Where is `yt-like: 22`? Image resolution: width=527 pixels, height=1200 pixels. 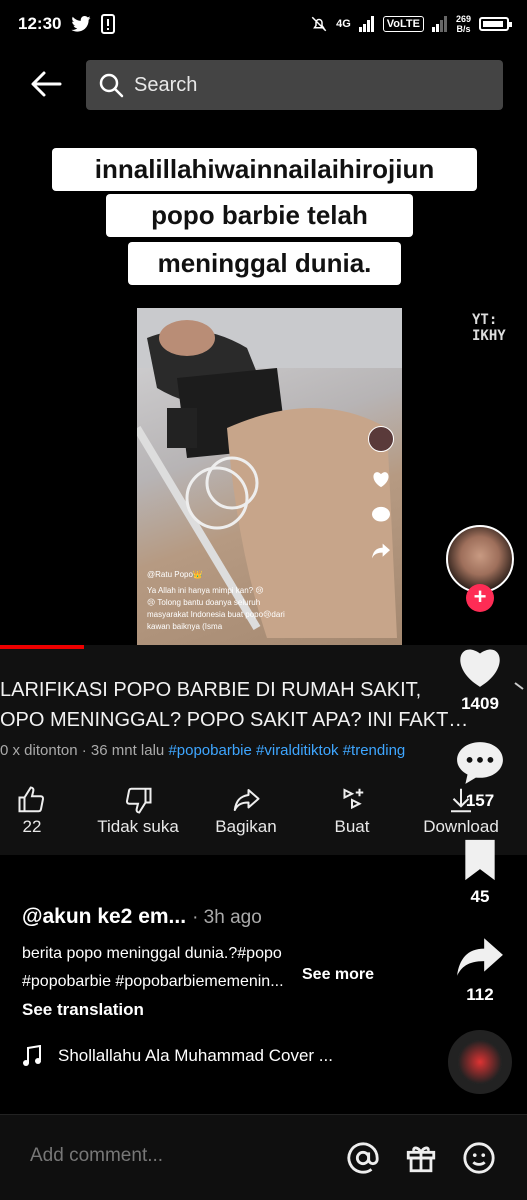
yt-like: 22 is located at coordinates (32, 811).